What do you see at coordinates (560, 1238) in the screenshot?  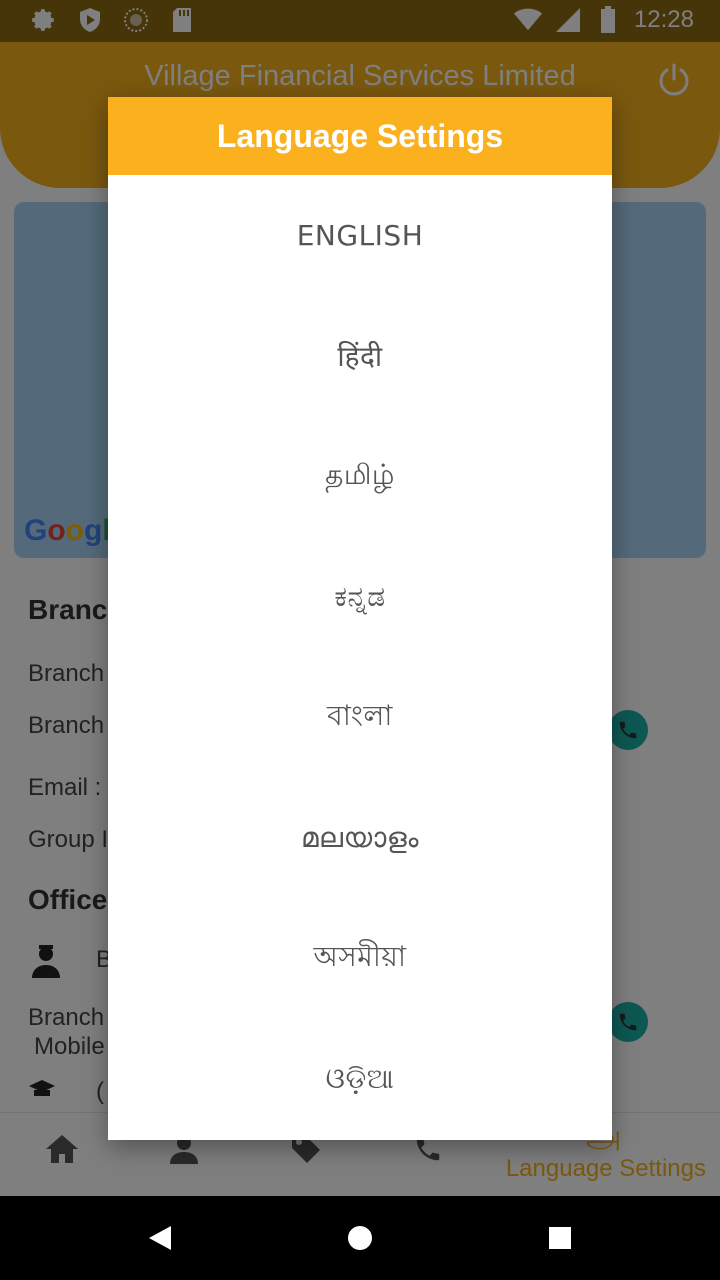 I see `recents-icon` at bounding box center [560, 1238].